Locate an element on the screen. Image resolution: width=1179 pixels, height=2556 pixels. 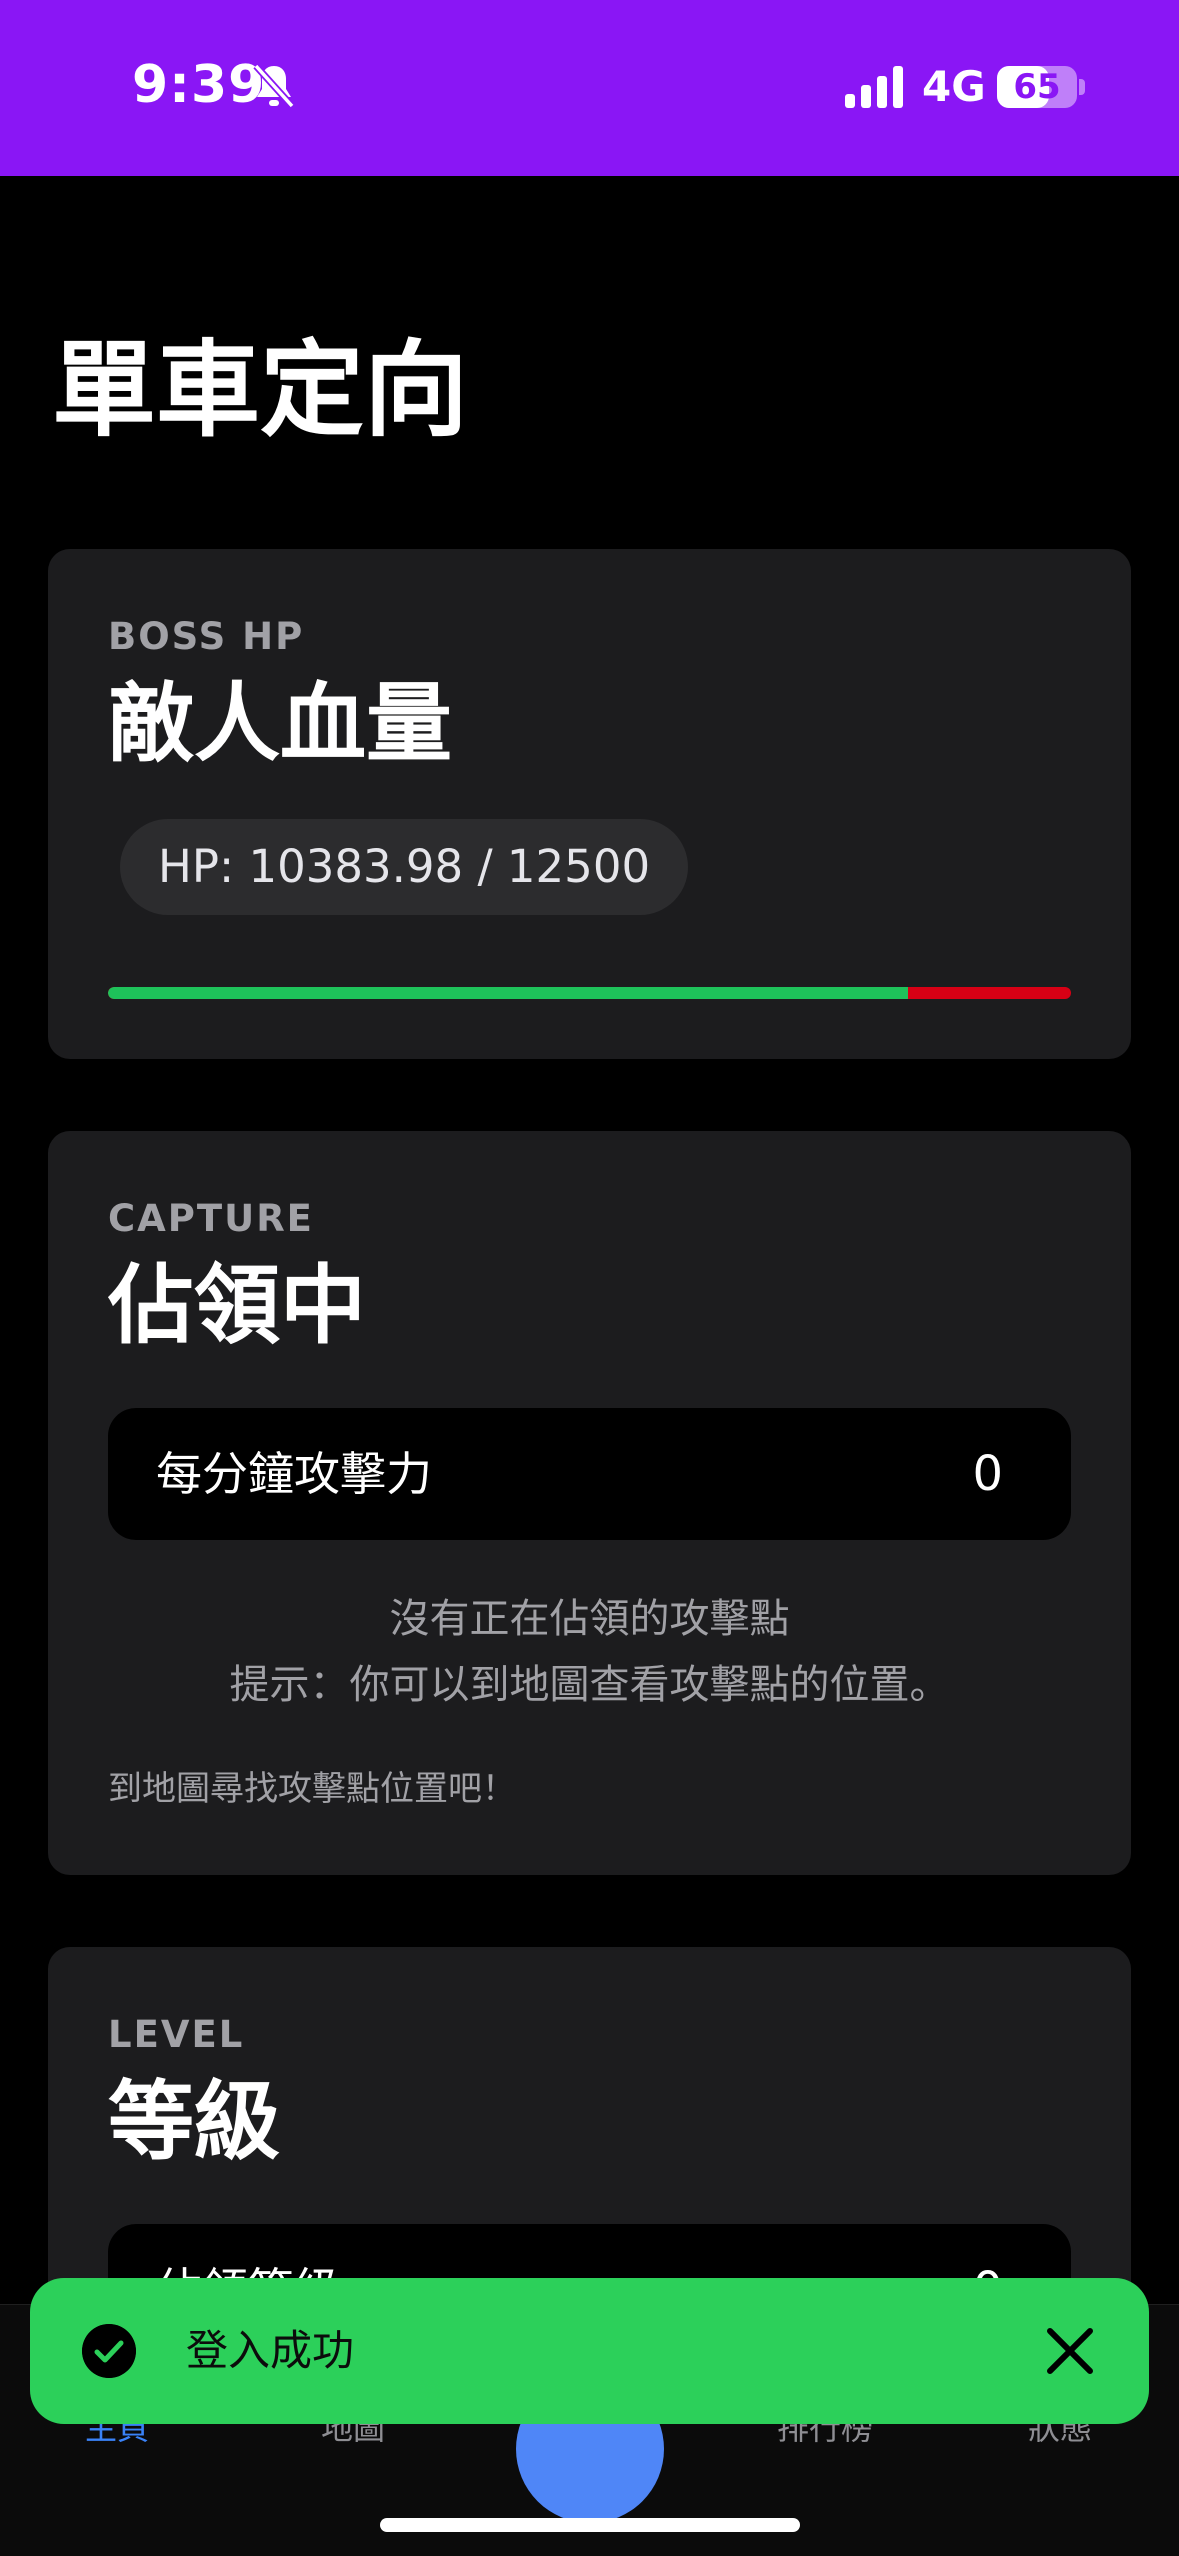
battery-percent: 65 is located at coordinates (1037, 87).